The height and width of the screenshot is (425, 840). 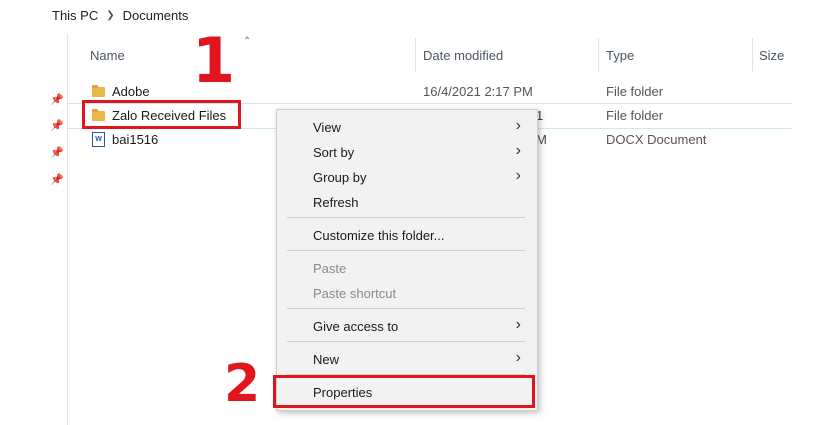 I want to click on column-header-row: Name Date modified Type Size, so click(x=430, y=55).